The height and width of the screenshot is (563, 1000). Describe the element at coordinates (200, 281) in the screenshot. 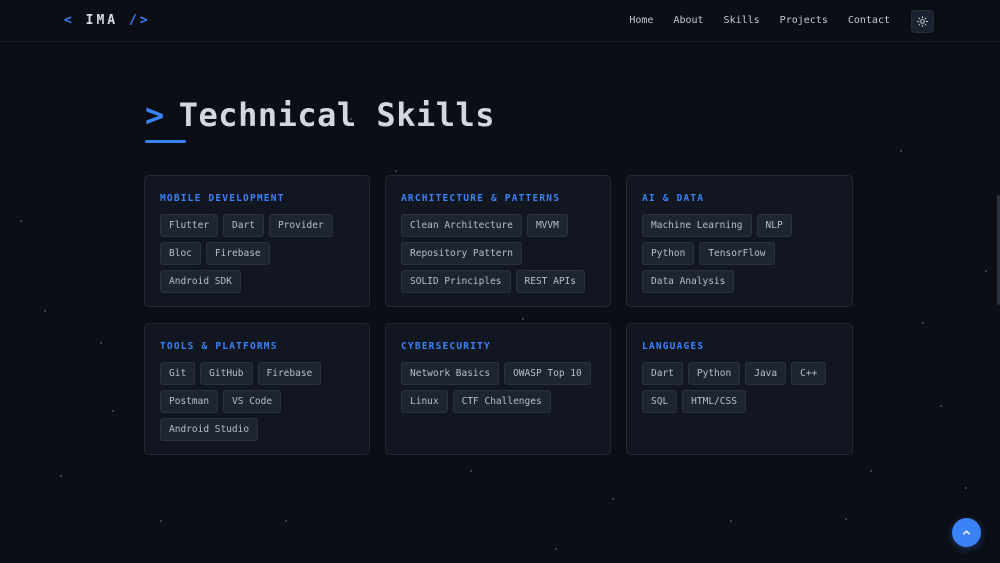

I see `skill-tag: Android SDK` at that location.